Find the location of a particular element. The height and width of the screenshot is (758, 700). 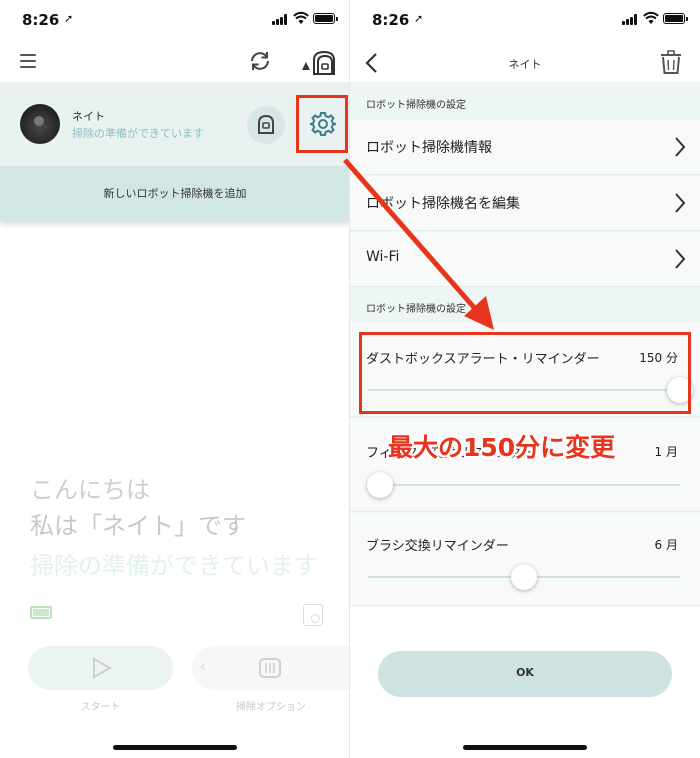

chevron-left-icon: ‹ is located at coordinates (203, 667).